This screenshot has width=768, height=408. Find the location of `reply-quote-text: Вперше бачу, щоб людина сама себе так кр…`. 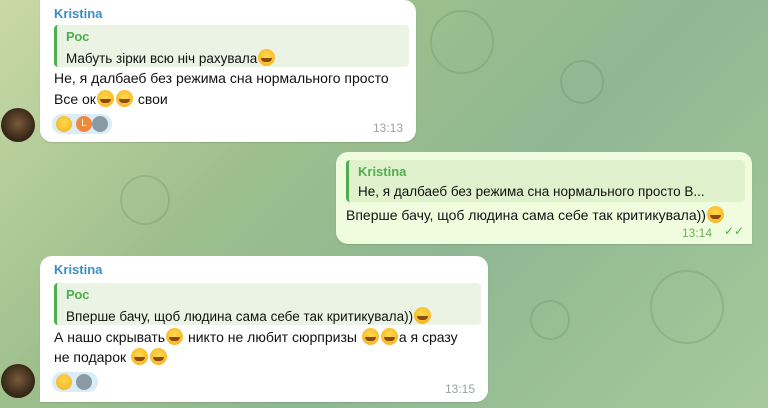

reply-quote-text: Вперше бачу, щоб людина сама себе так кр… is located at coordinates (240, 316).